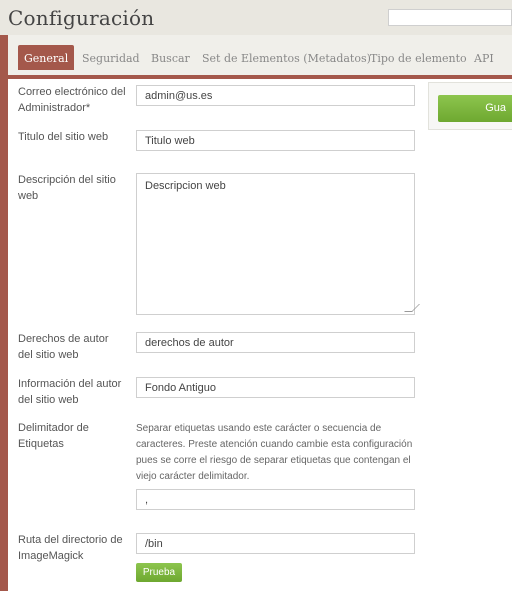 This screenshot has width=512, height=591. I want to click on tab-metadatos: Set de Elementos (Metadatos), so click(286, 58).